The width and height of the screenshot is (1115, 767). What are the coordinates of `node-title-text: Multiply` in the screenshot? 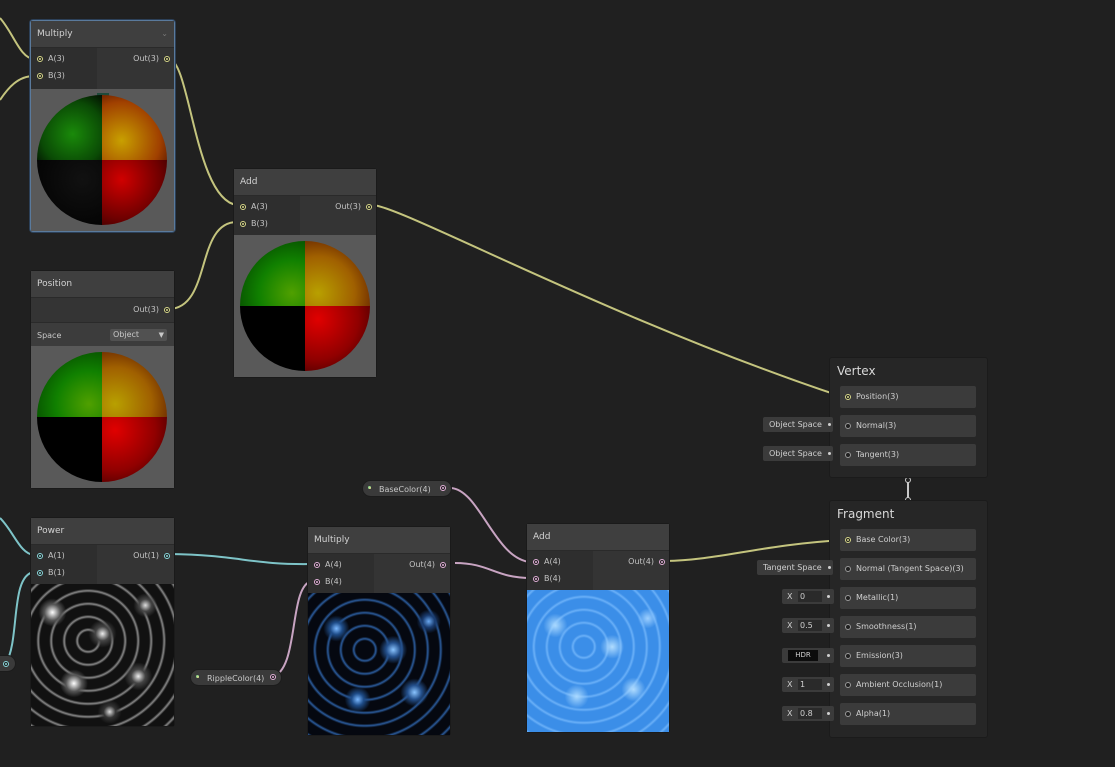 It's located at (55, 34).